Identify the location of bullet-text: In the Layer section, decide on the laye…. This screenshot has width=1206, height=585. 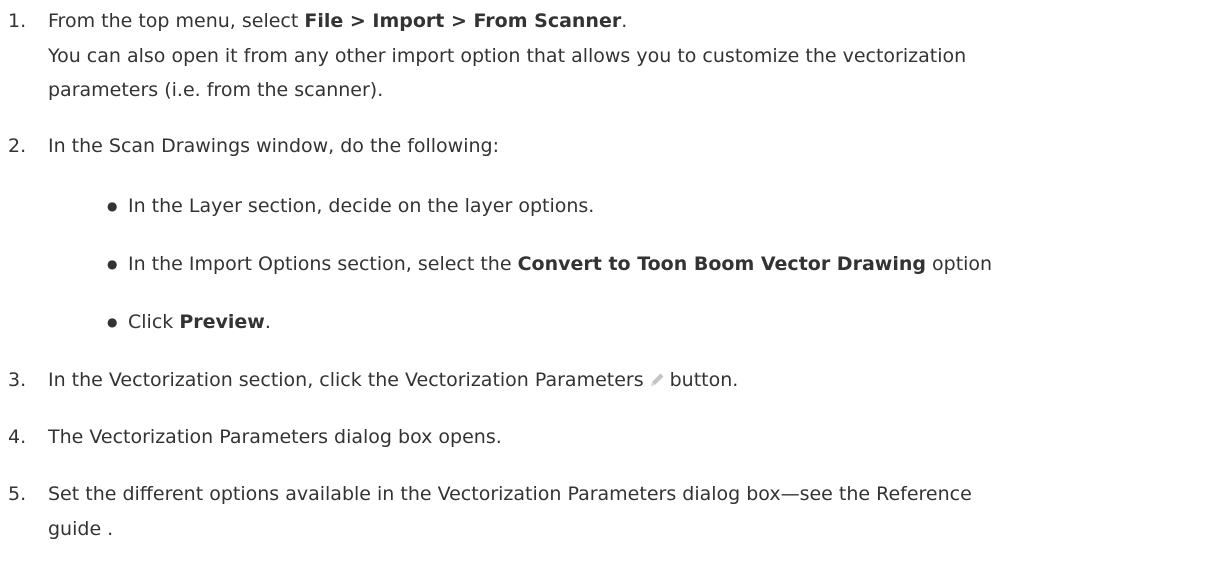
(361, 206).